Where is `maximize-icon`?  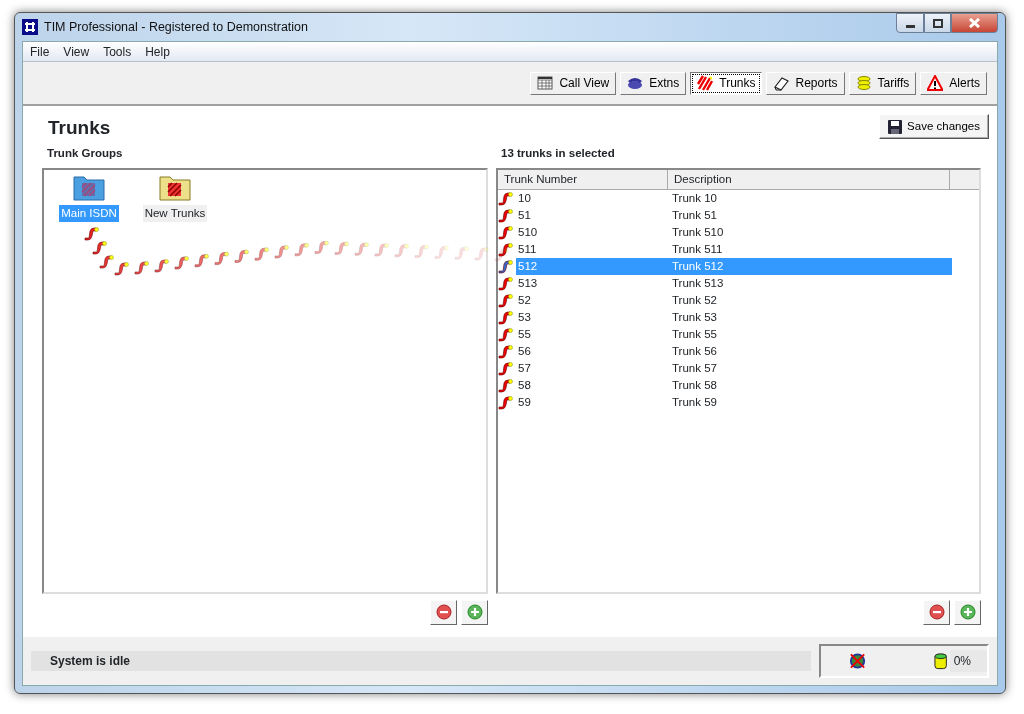
maximize-icon is located at coordinates (937, 23).